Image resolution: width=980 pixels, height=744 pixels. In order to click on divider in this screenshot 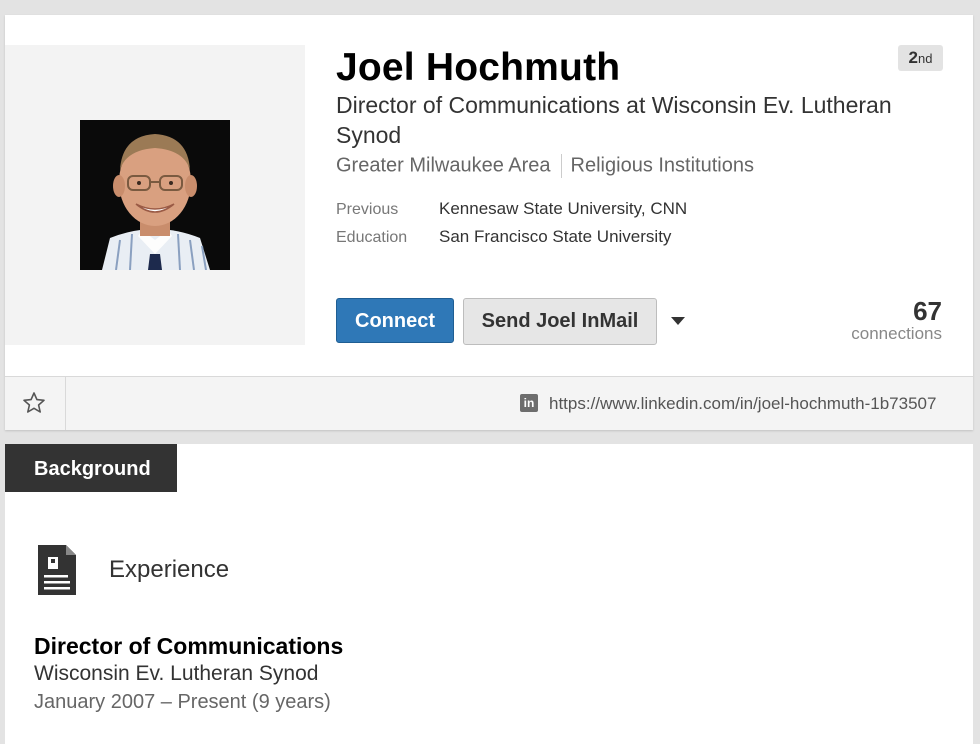, I will do `click(561, 166)`.